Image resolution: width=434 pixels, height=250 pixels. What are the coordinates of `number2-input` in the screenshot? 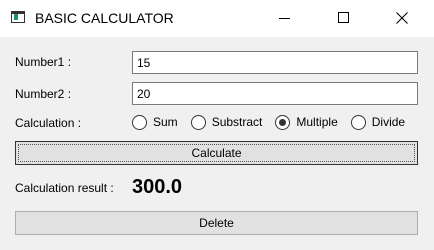 It's located at (275, 93).